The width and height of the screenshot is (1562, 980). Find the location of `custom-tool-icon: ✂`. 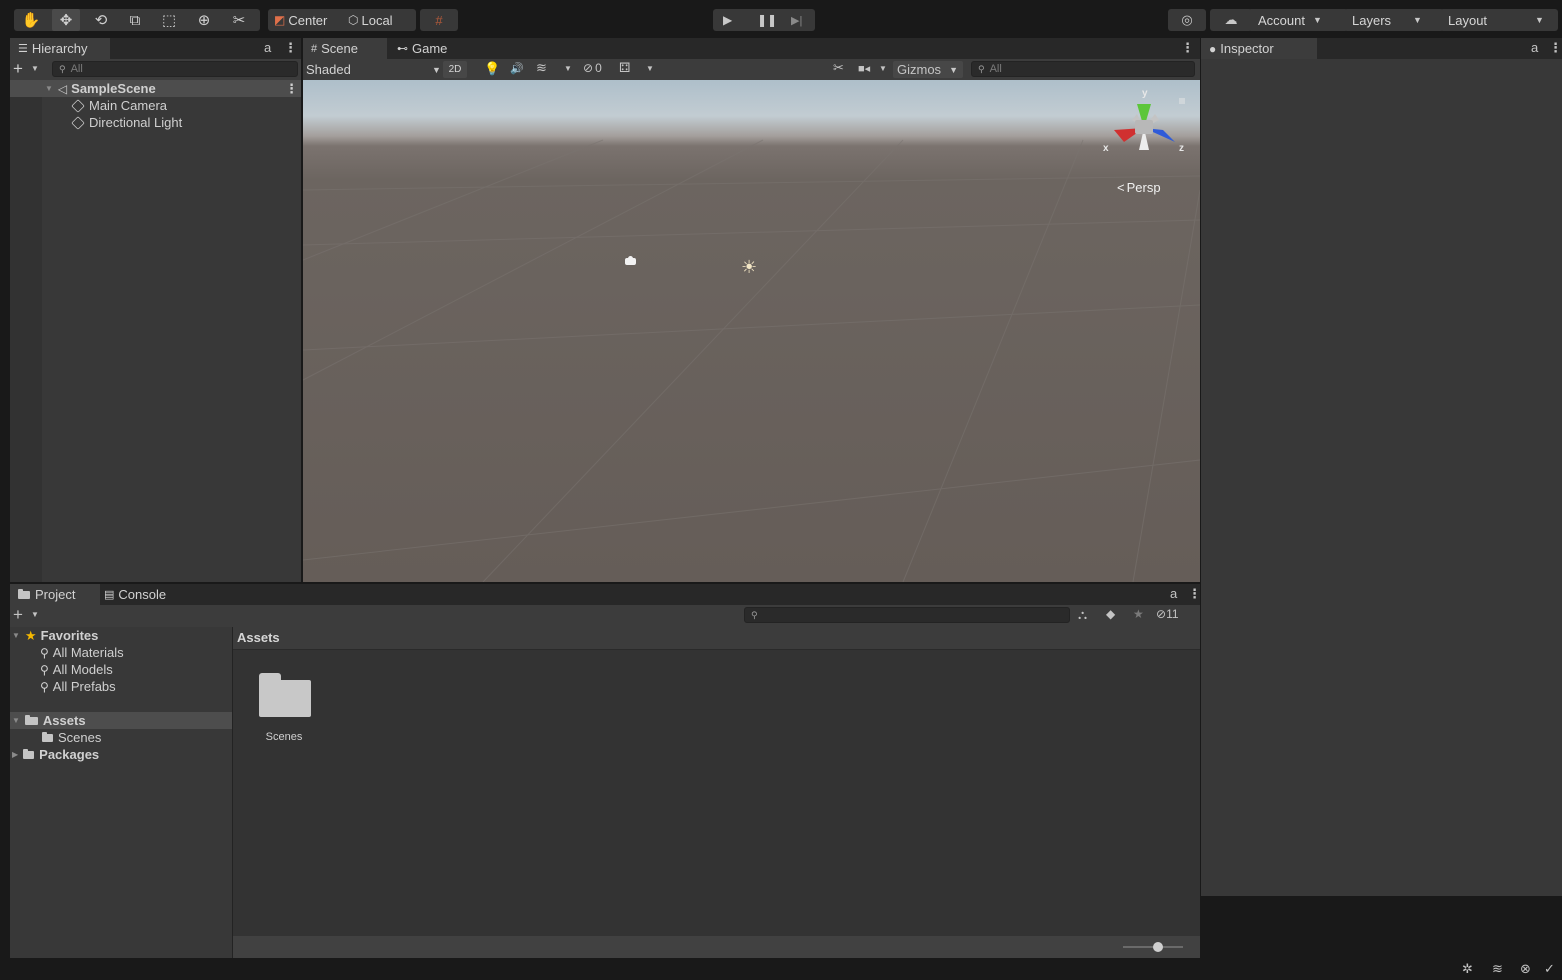

custom-tool-icon: ✂ is located at coordinates (239, 20).